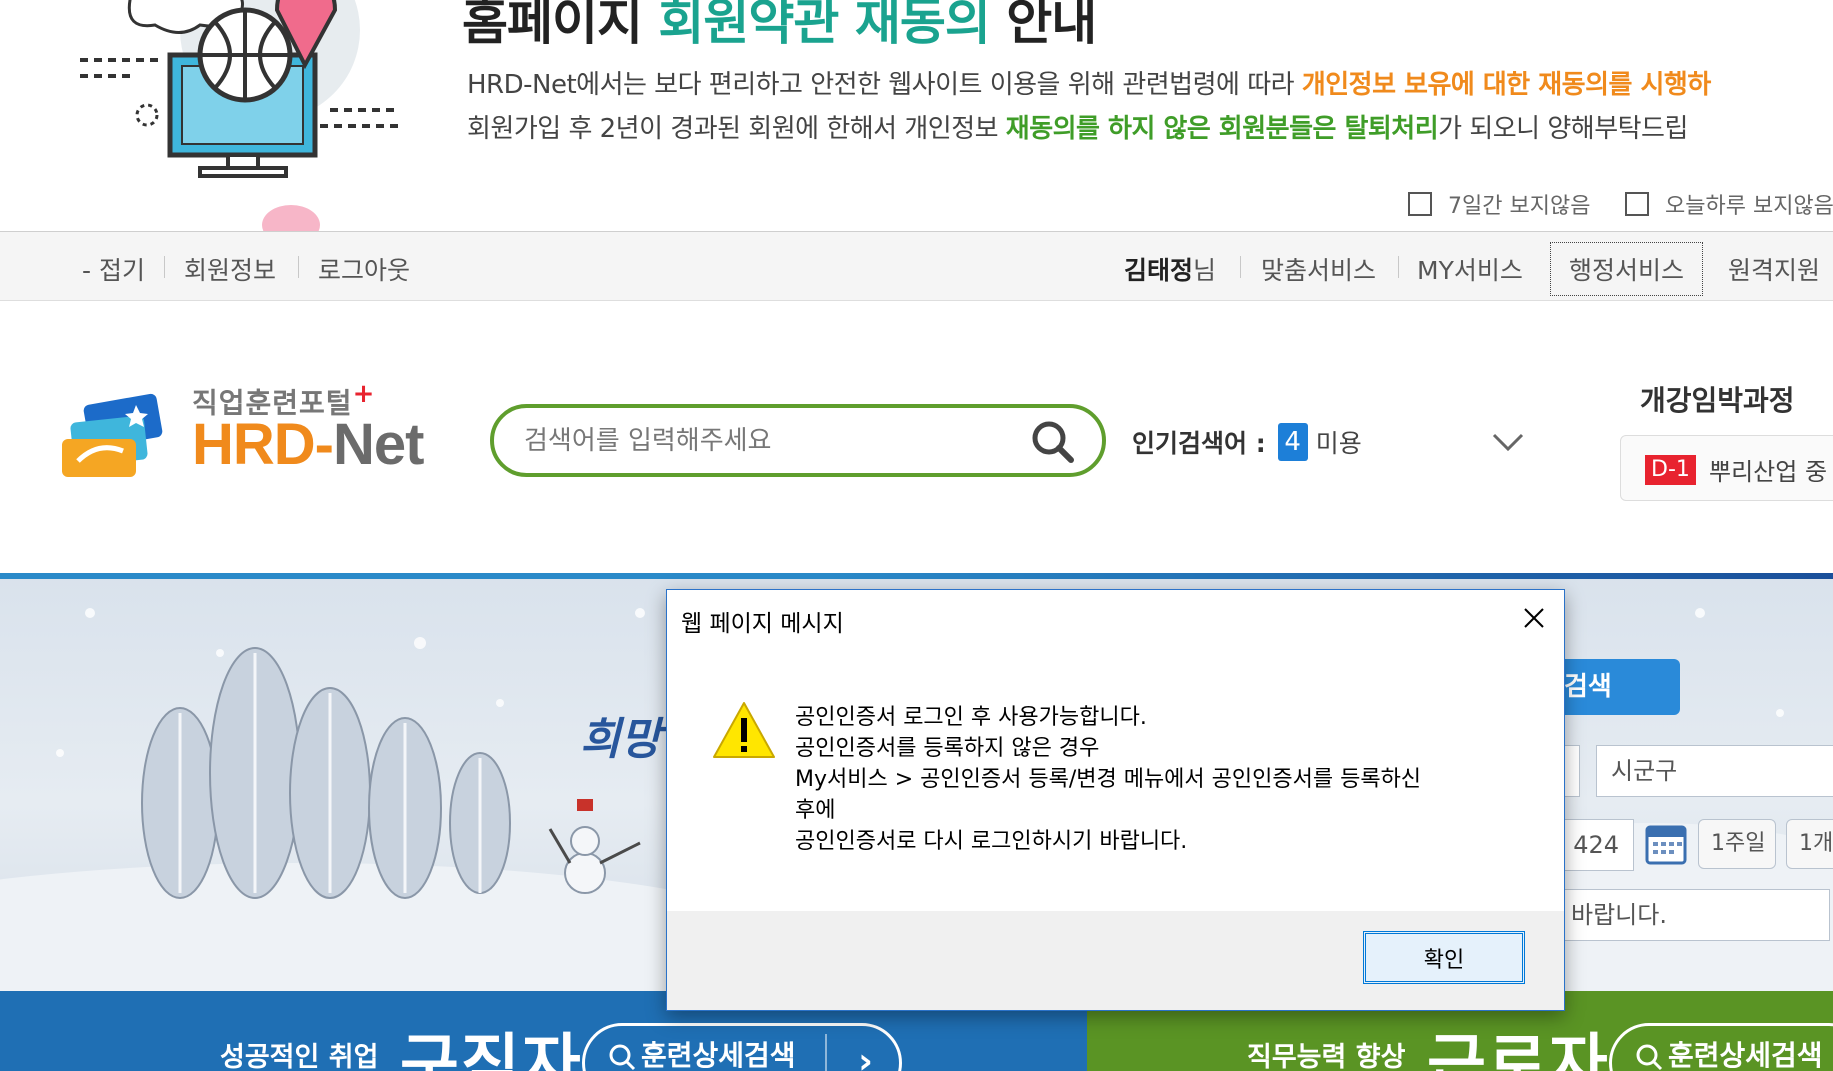 The image size is (1833, 1071). What do you see at coordinates (762, 624) in the screenshot?
I see `dialog-title: 웹 페이지 메시지` at bounding box center [762, 624].